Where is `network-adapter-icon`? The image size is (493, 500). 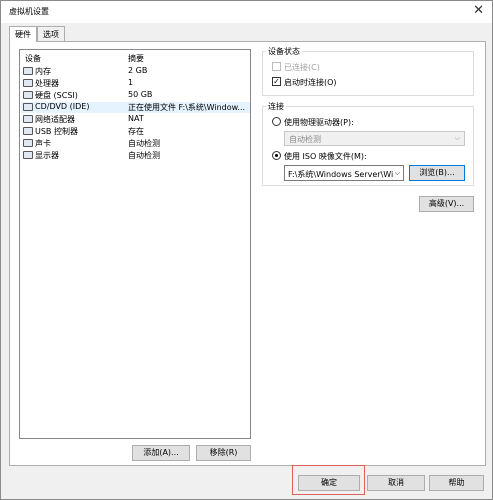 network-adapter-icon is located at coordinates (28, 119).